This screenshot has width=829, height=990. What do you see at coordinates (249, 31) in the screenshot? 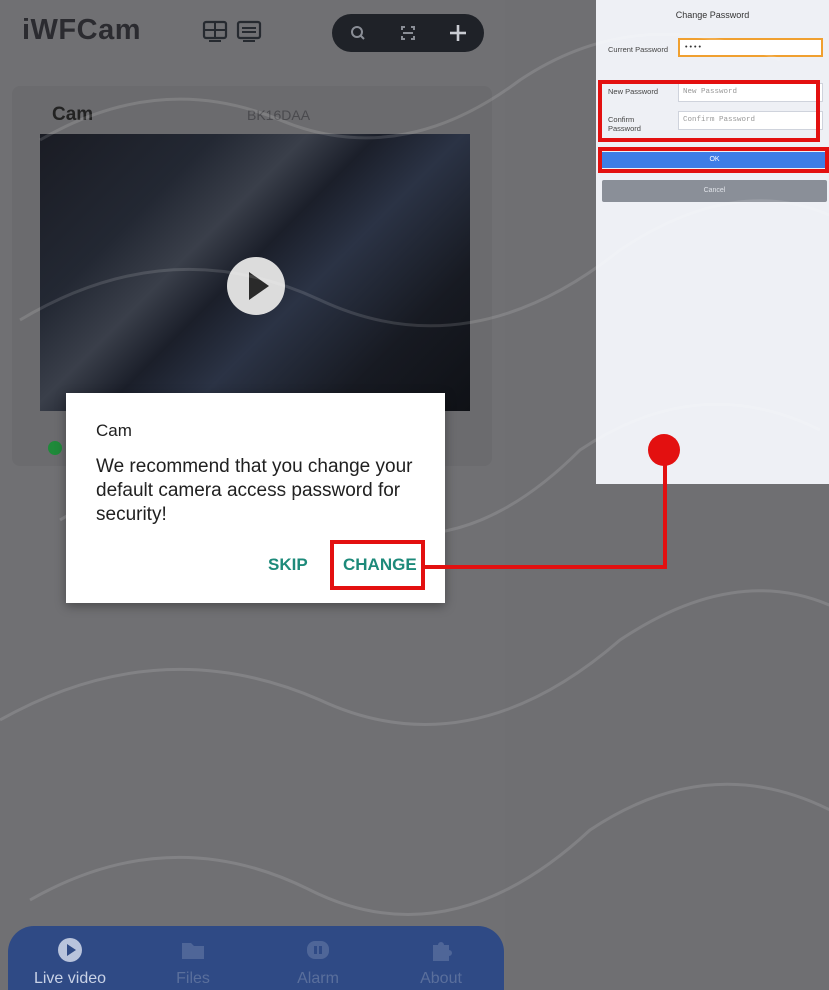
I see `list-view-icon` at bounding box center [249, 31].